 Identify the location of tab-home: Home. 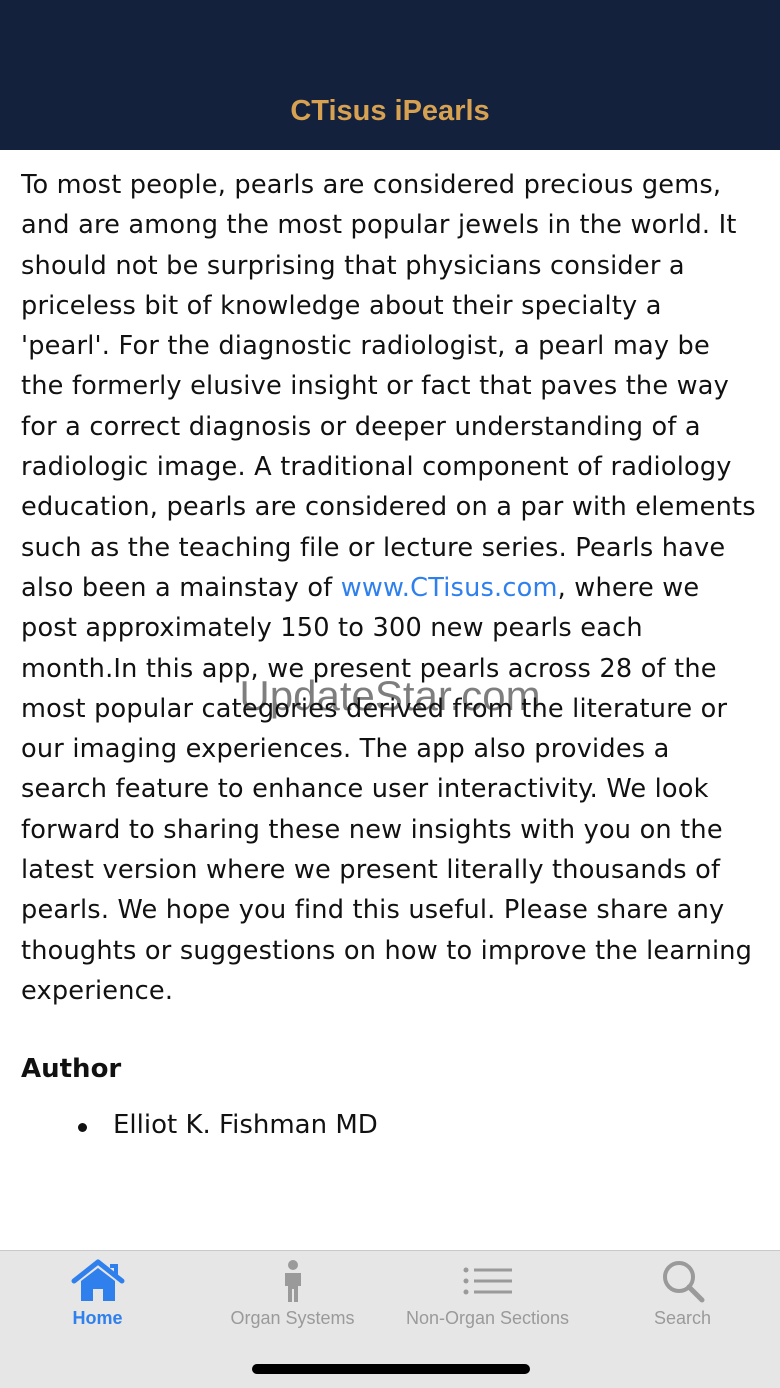
(97, 1296).